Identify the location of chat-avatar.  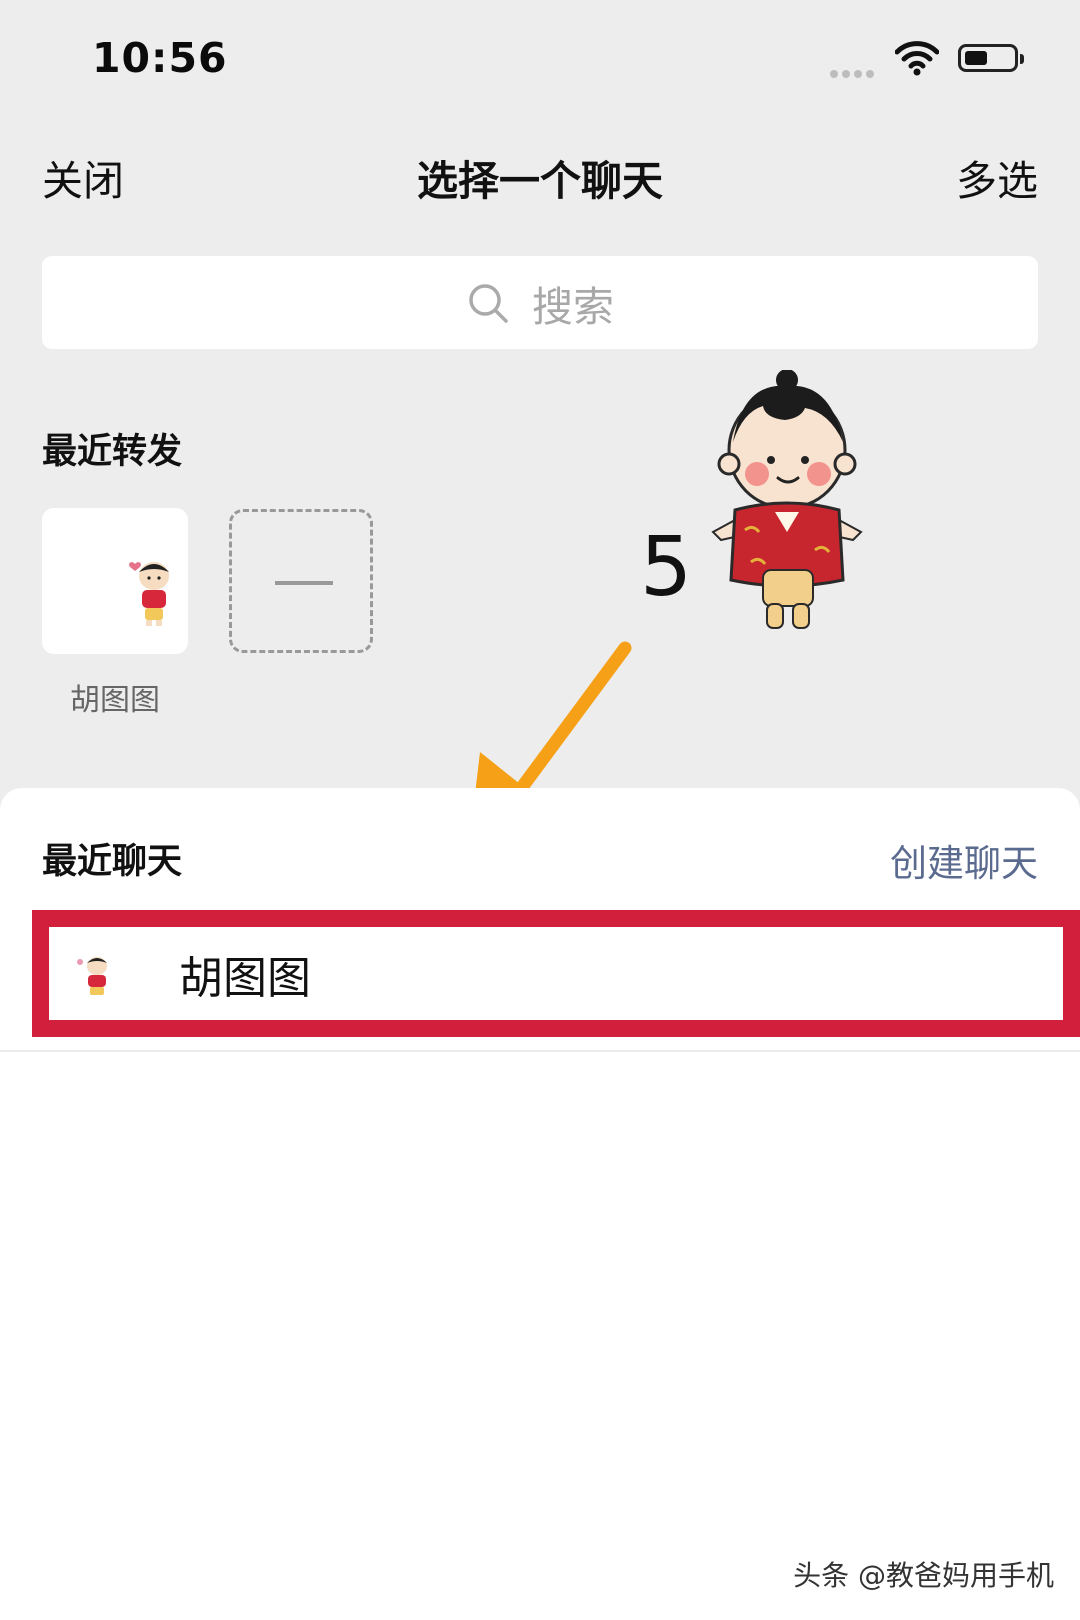
(92, 976).